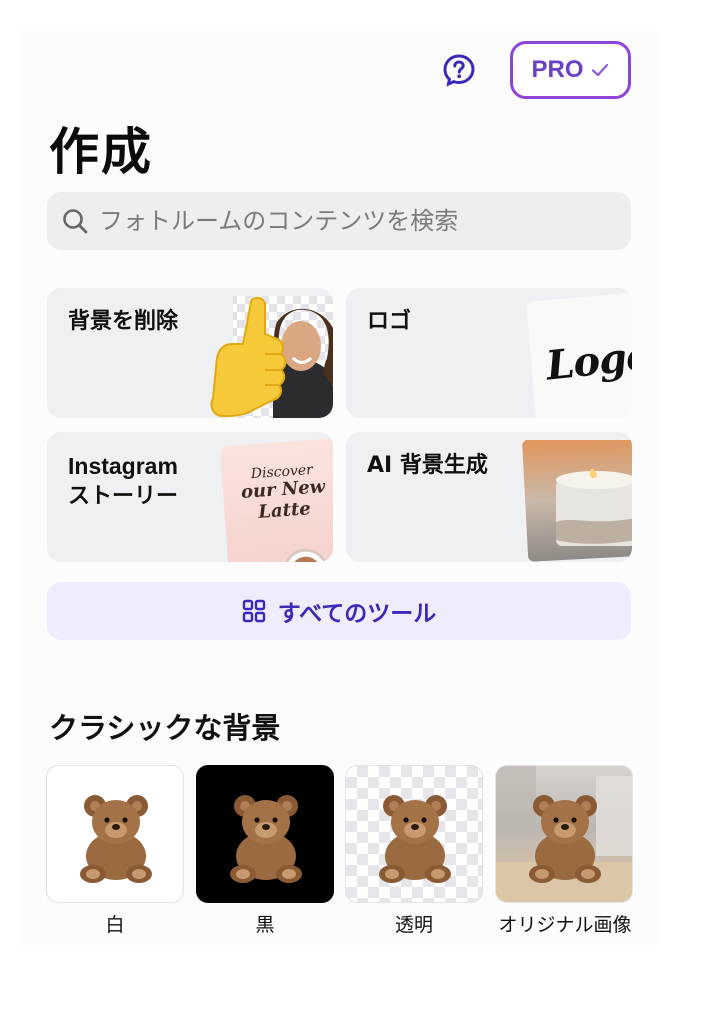 This screenshot has height=1024, width=707. What do you see at coordinates (165, 728) in the screenshot?
I see `section-title-classic-backgrounds: クラシックな背景` at bounding box center [165, 728].